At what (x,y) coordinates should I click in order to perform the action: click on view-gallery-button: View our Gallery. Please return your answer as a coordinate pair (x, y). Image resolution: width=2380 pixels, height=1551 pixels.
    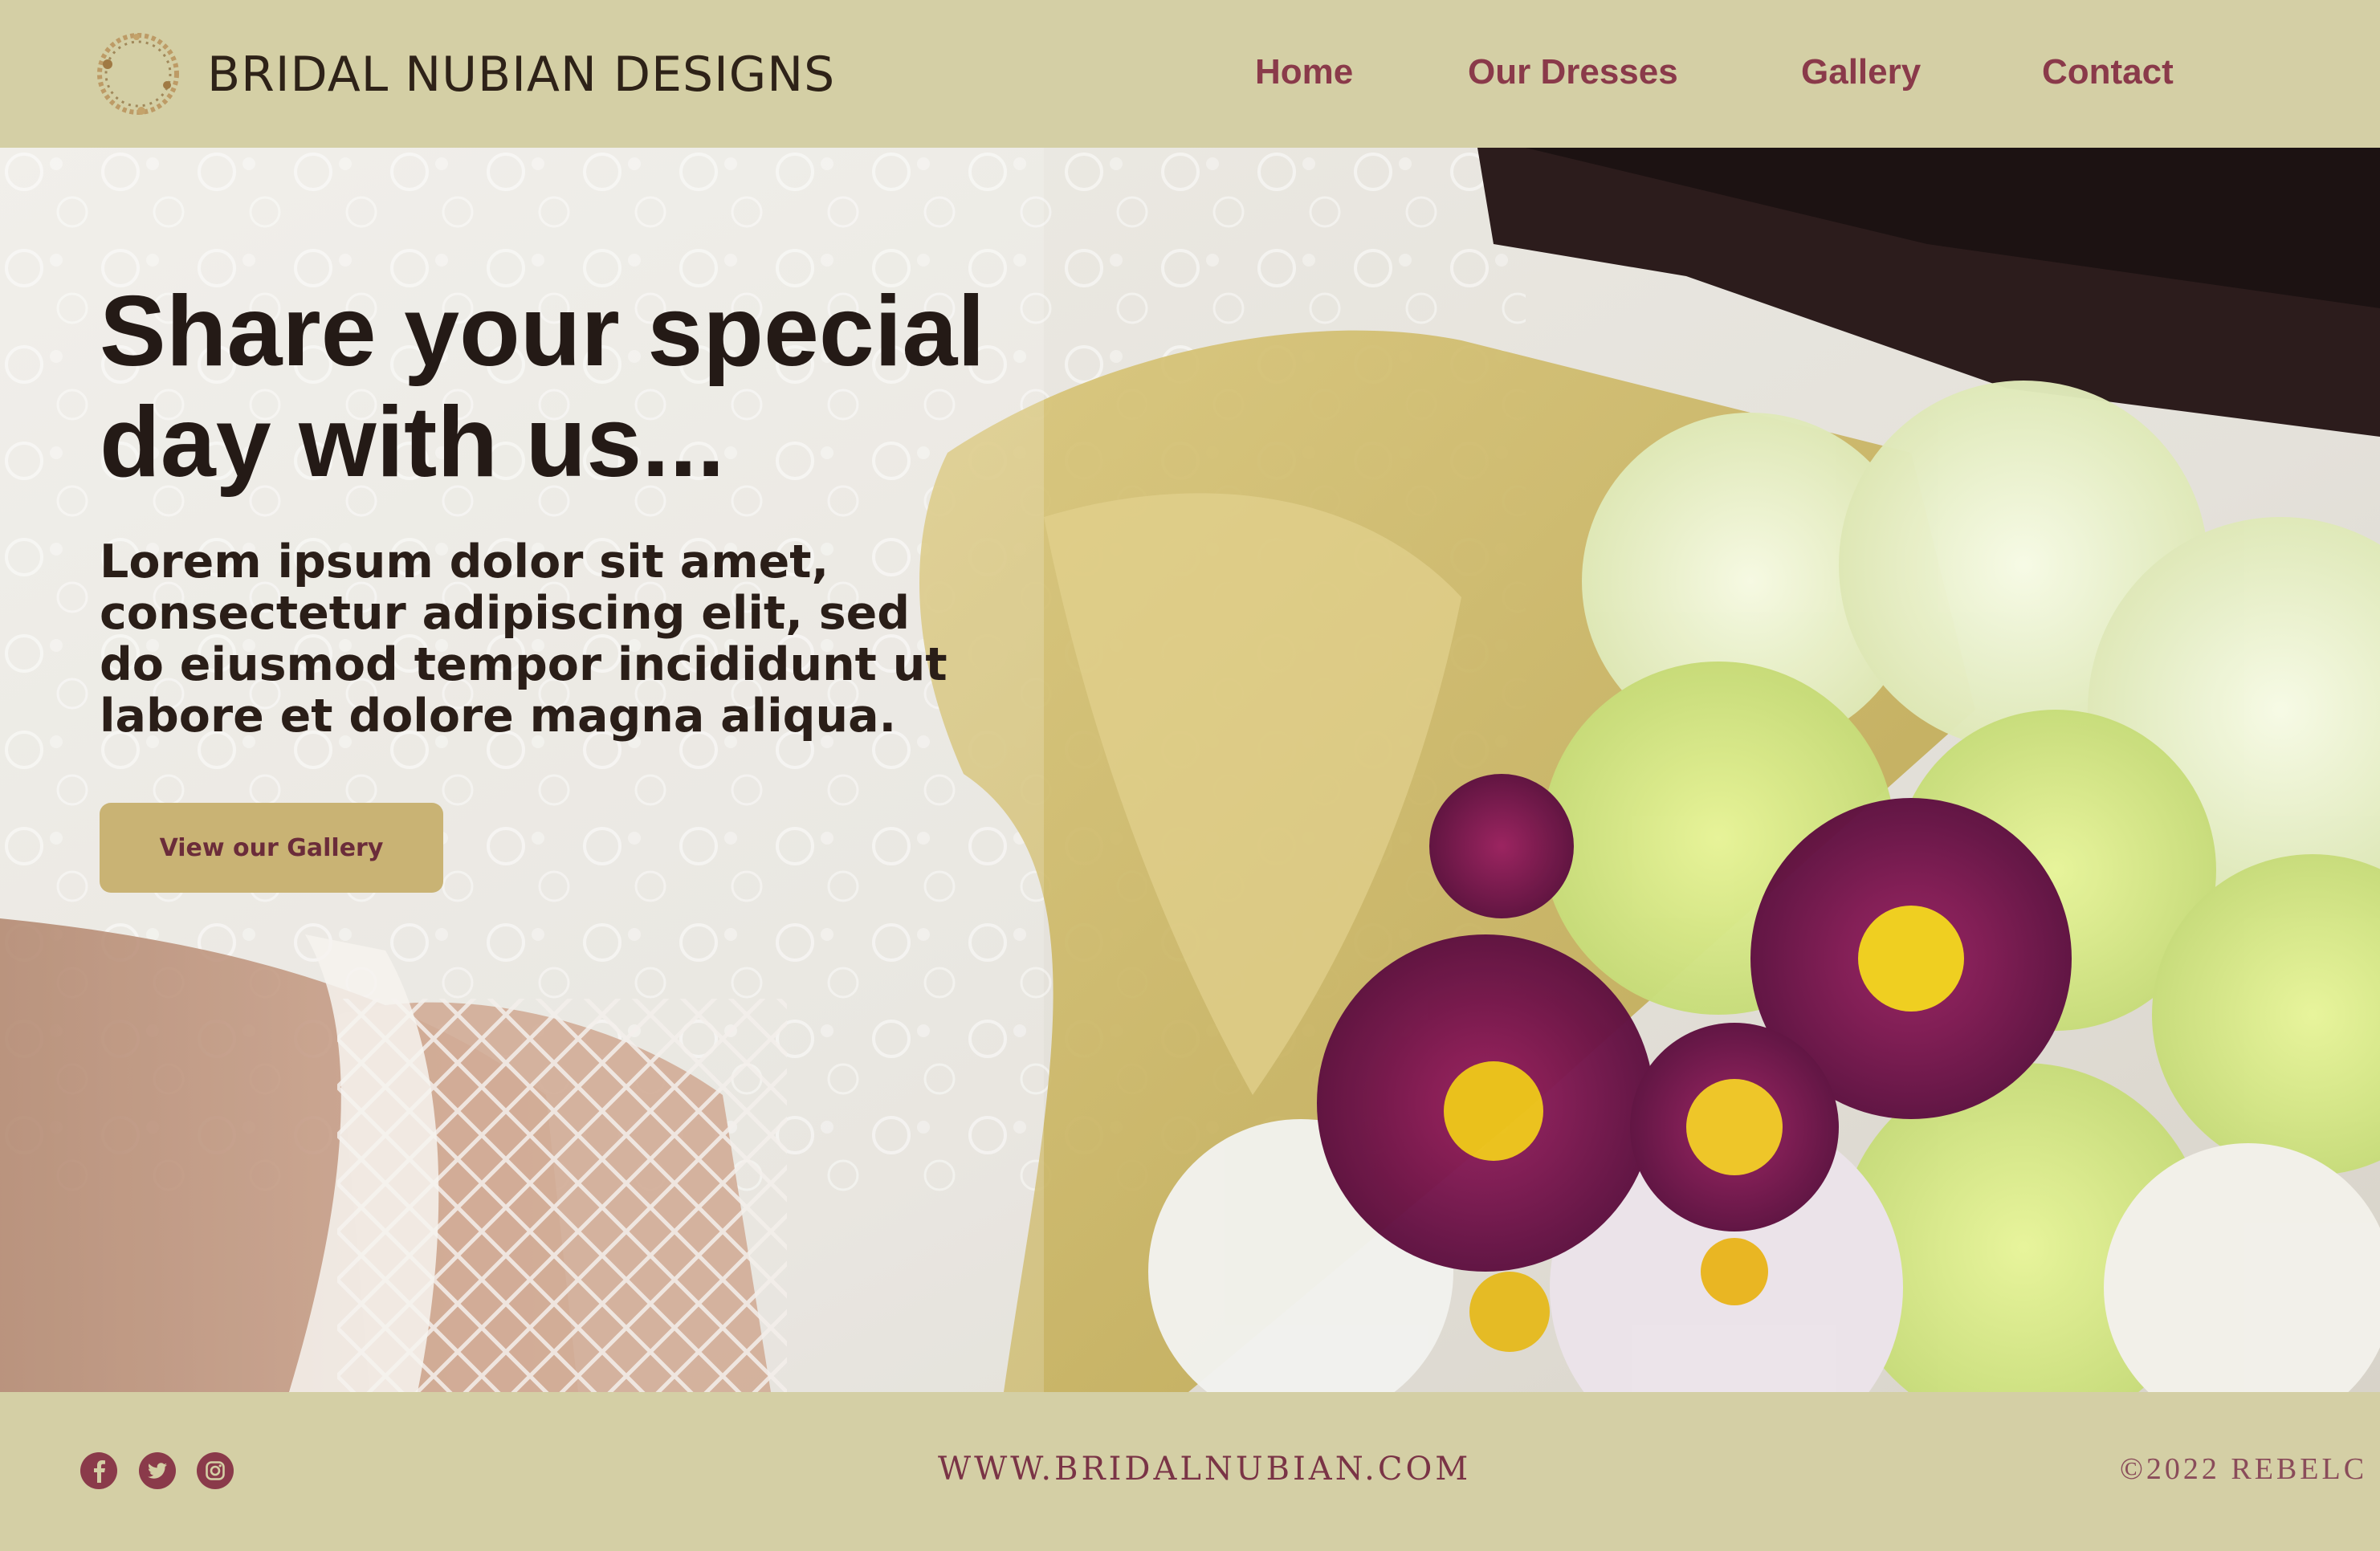
    Looking at the image, I should click on (271, 848).